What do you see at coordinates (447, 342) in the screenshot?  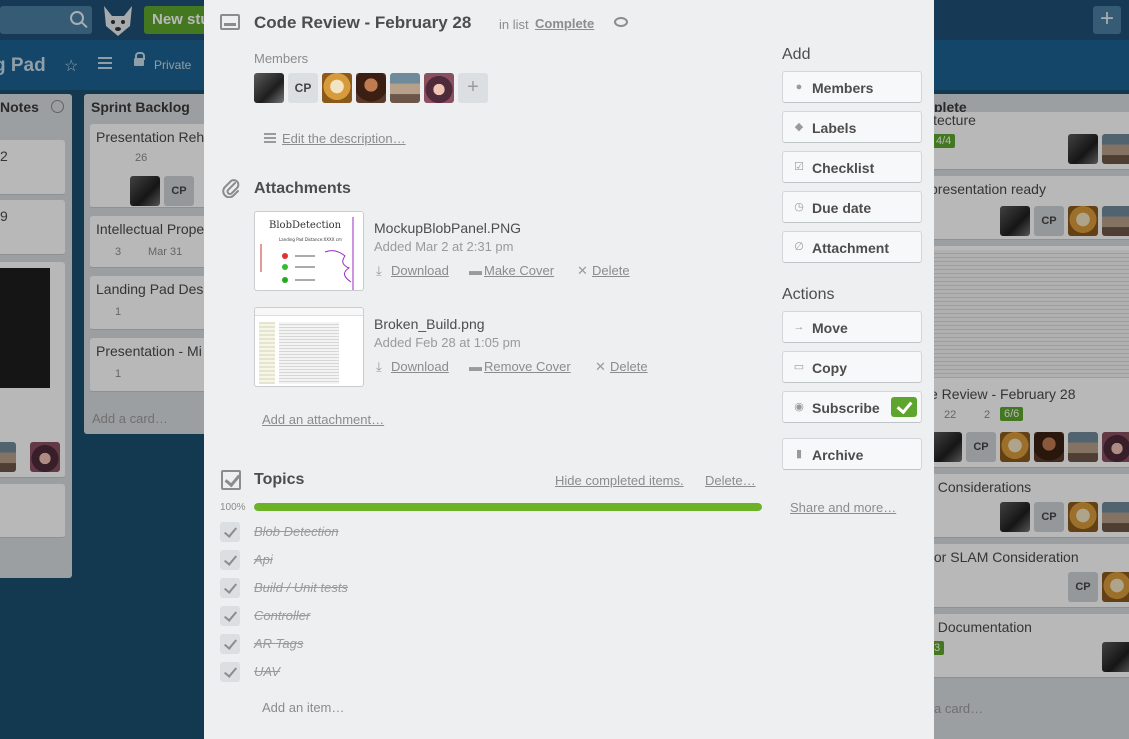 I see `attachment-date: Added Feb 28 at 1:05 pm` at bounding box center [447, 342].